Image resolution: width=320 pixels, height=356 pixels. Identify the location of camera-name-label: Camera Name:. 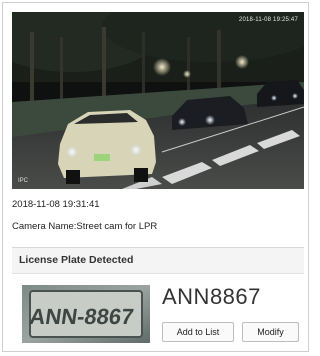
(44, 226).